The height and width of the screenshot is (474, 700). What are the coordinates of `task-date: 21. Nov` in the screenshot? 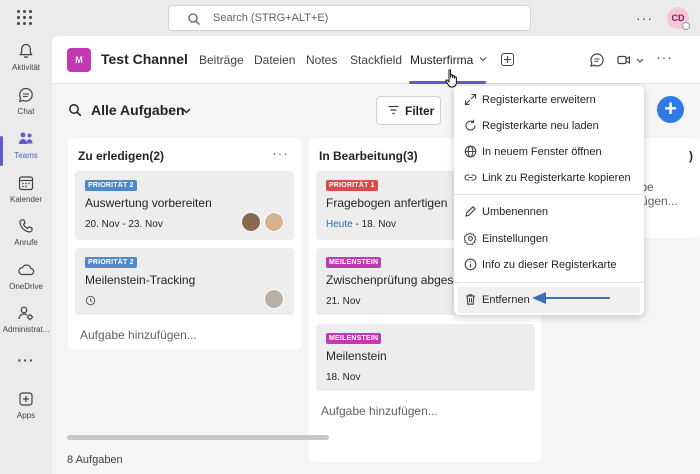 It's located at (343, 301).